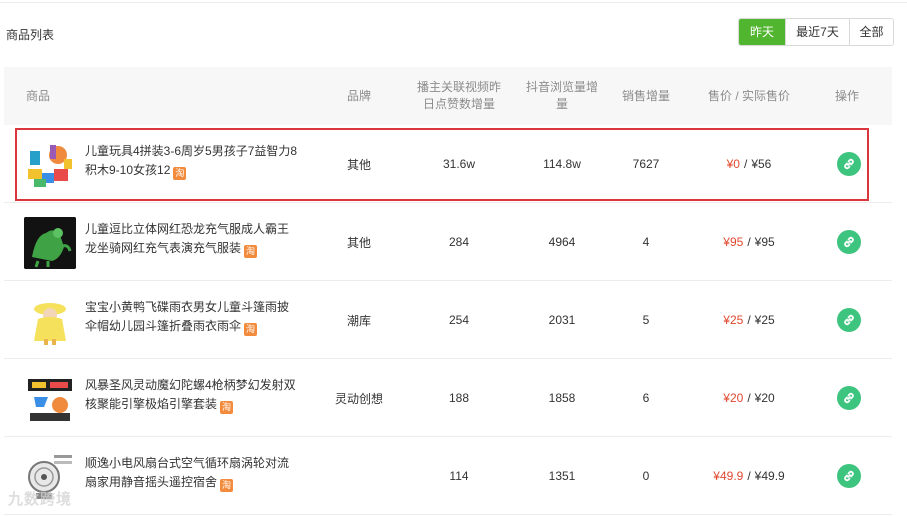  Describe the element at coordinates (187, 238) in the screenshot. I see `product-name-text: 儿童逗比立体网红恐龙充气服成人霸王龙坐骑网红充气表演充气服装` at that location.